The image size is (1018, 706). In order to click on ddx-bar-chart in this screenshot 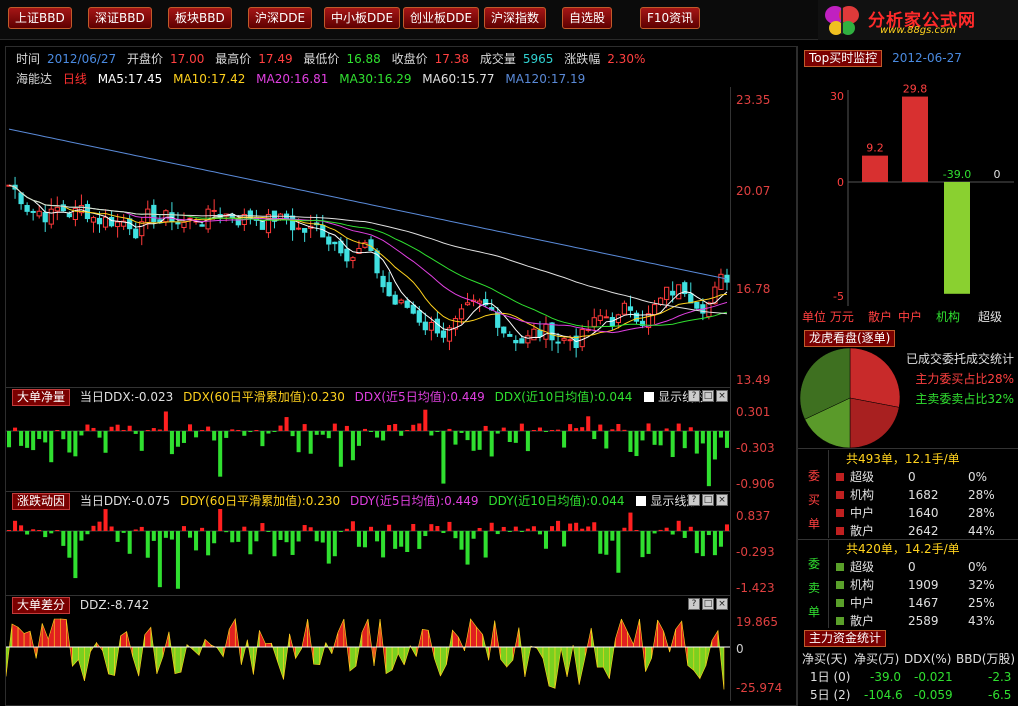, I will do `click(368, 448)`.